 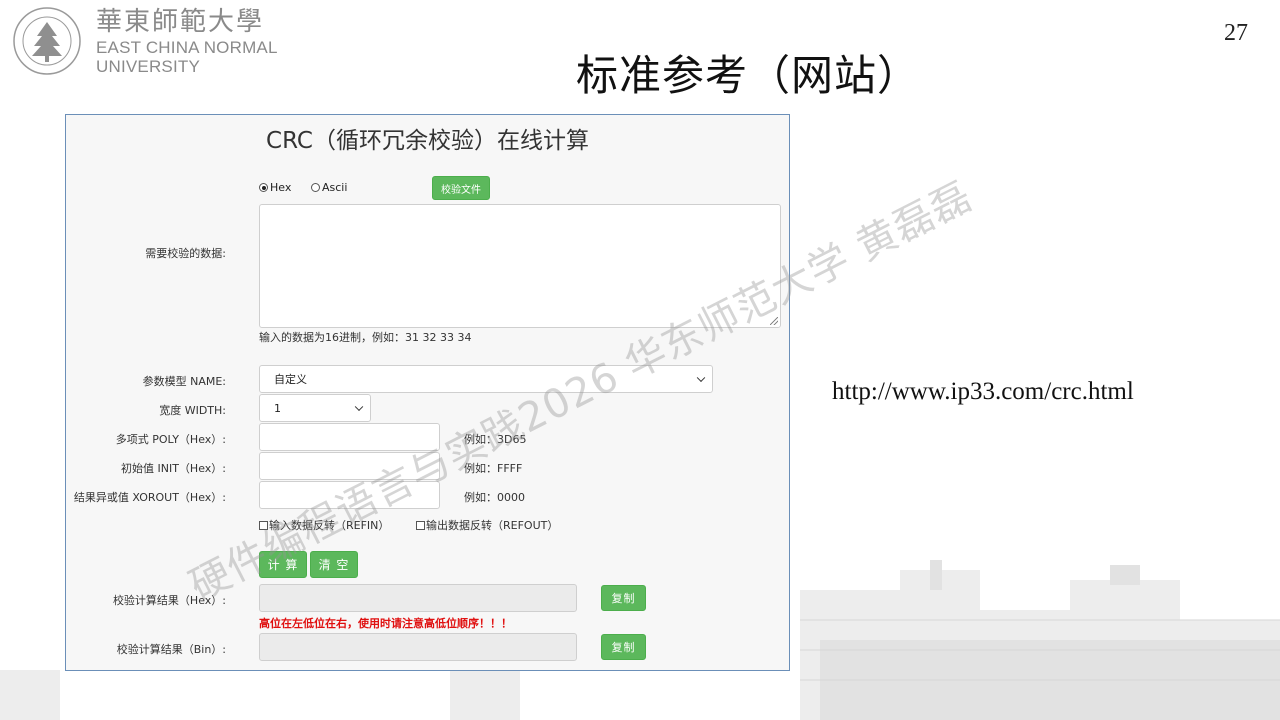 I want to click on xorout-label: 结果异或值 XOROUT（Hex）:, so click(x=149, y=497).